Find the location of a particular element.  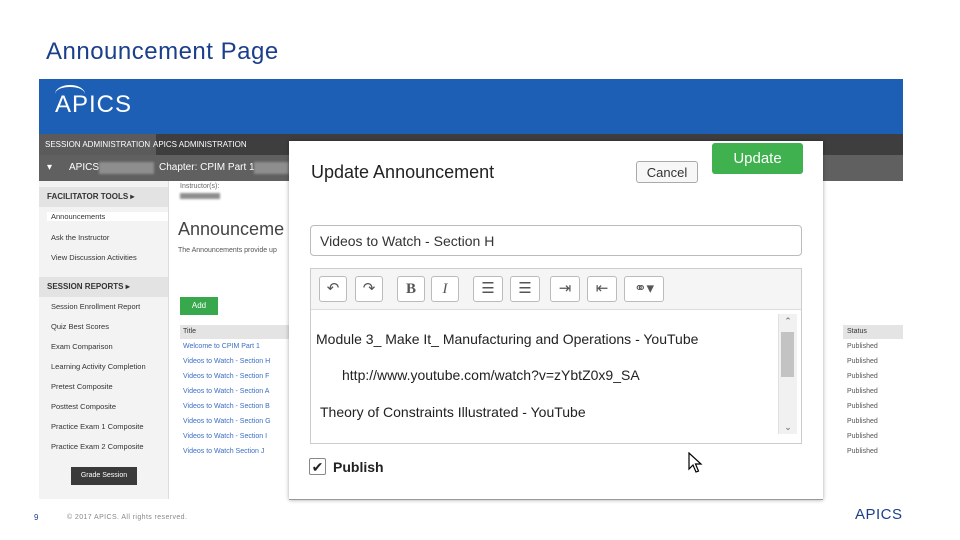

table-row-link: Videos to Watch - Section B is located at coordinates (235, 407).